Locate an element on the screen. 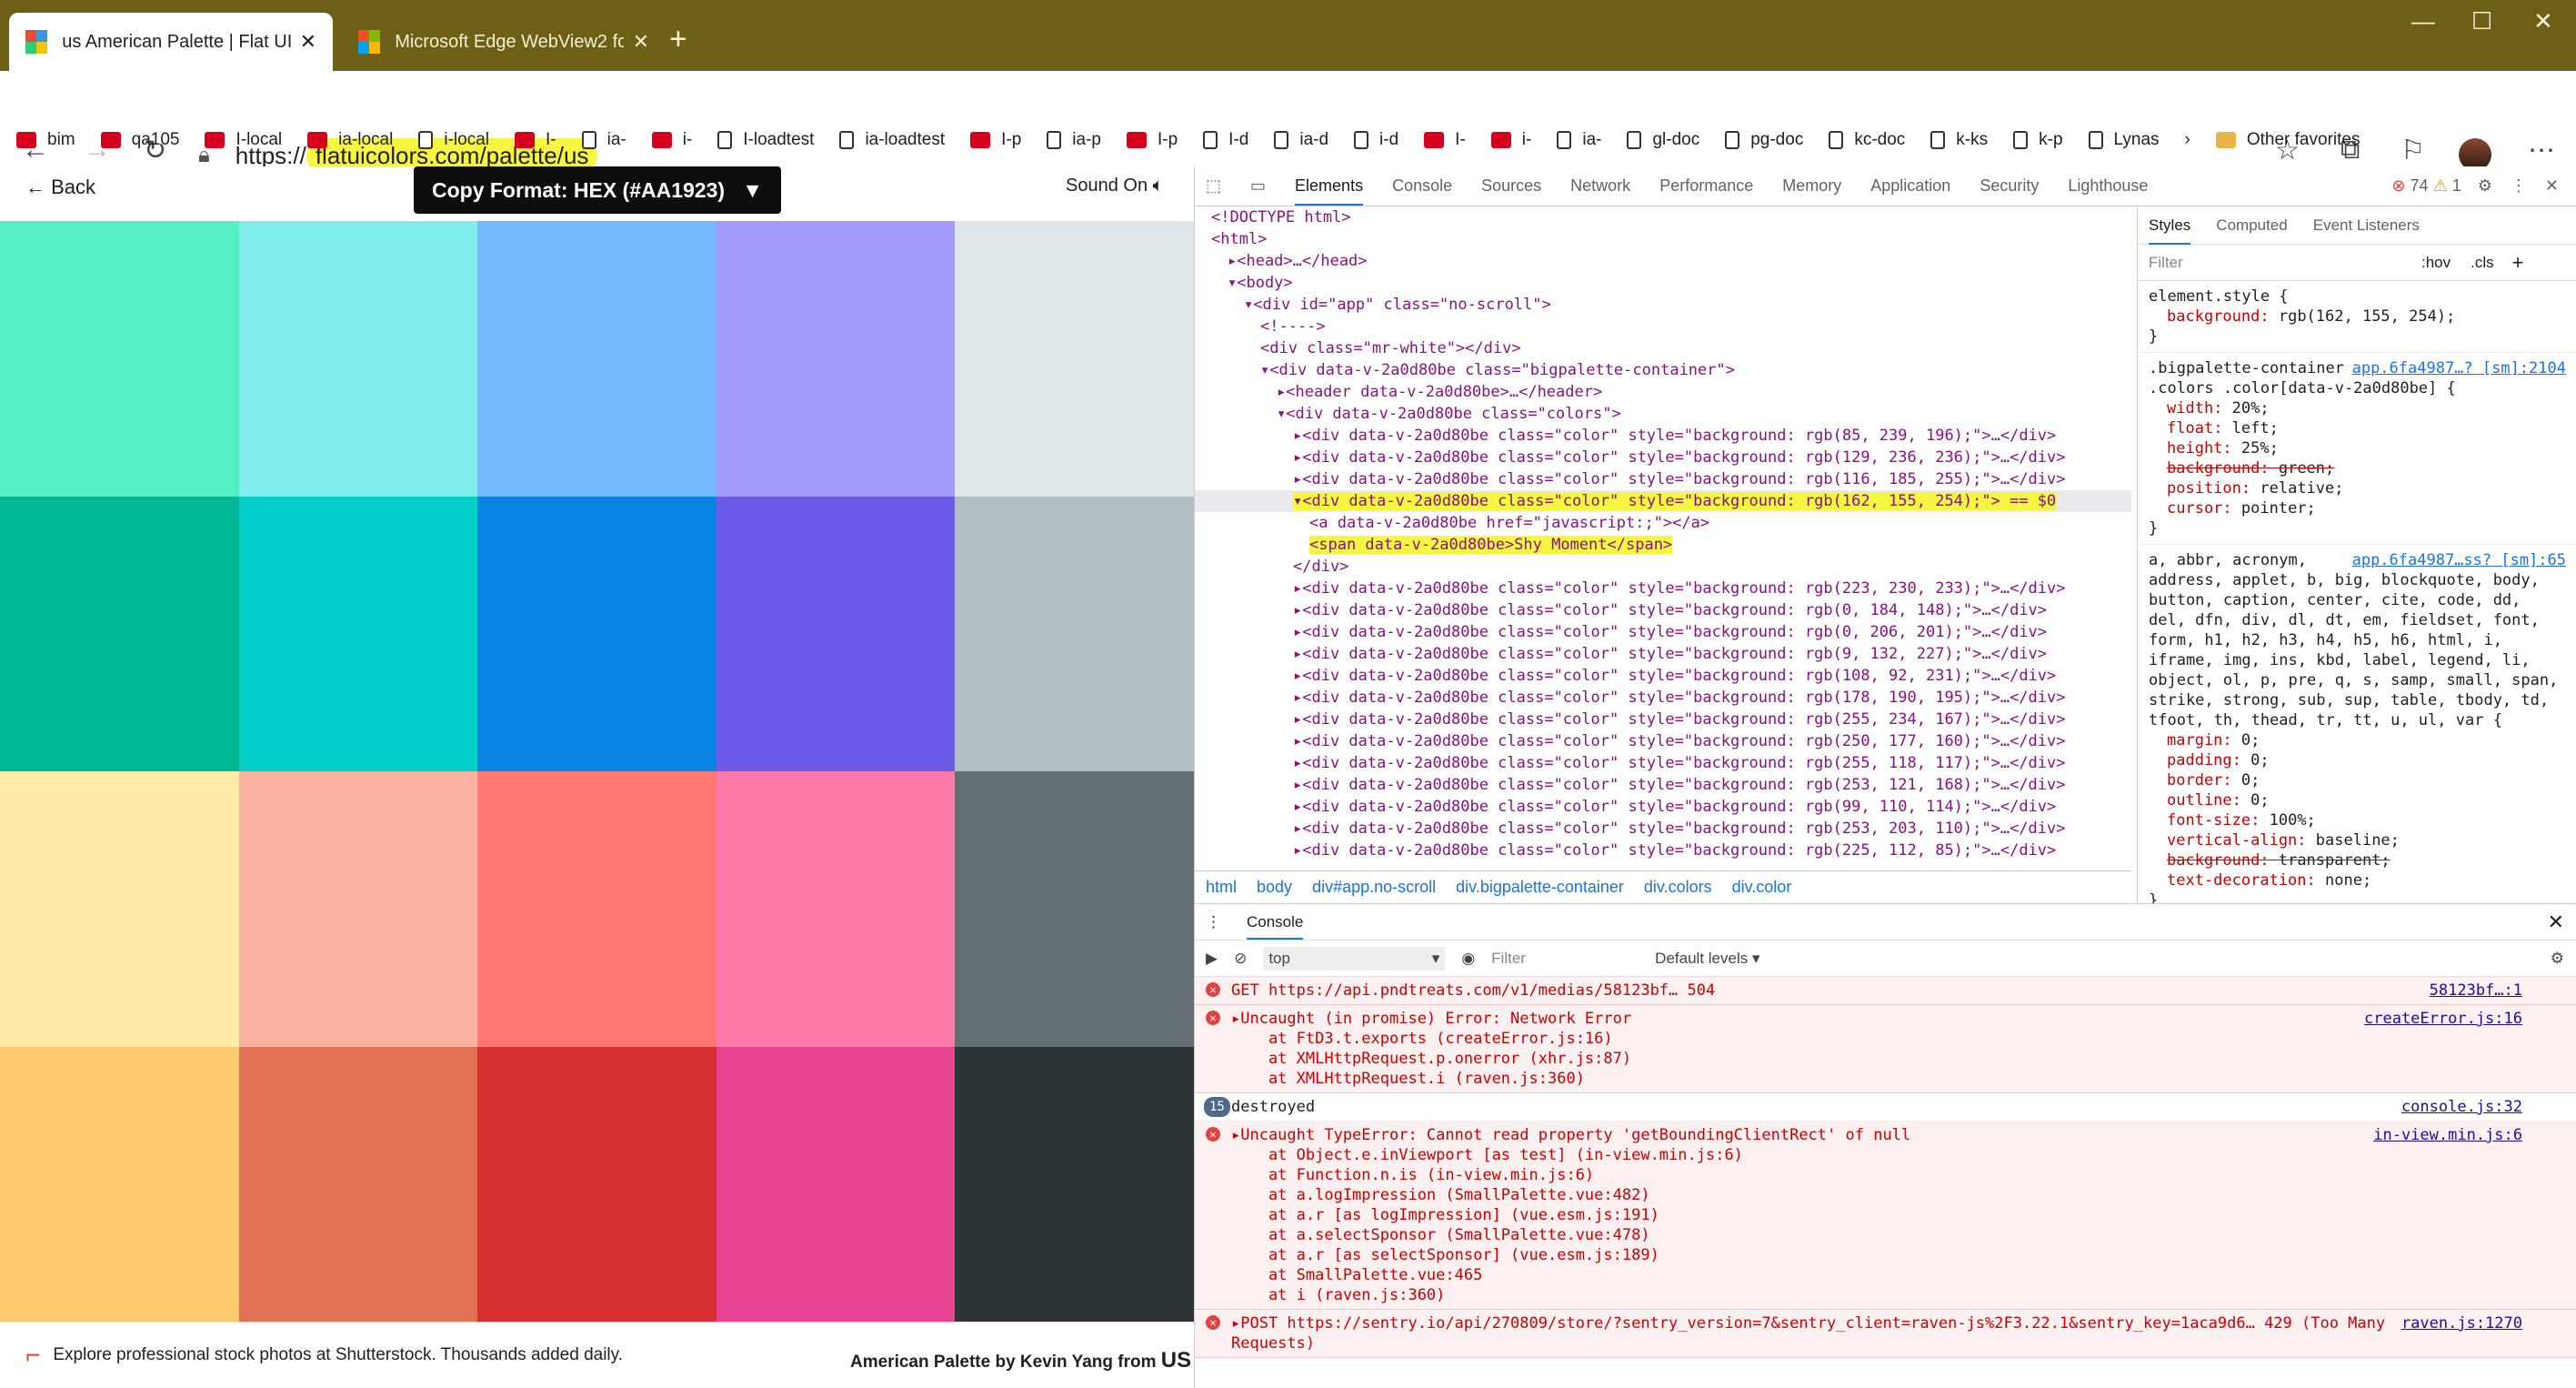 The image size is (2576, 1388). favorite-item: i- is located at coordinates (671, 140).